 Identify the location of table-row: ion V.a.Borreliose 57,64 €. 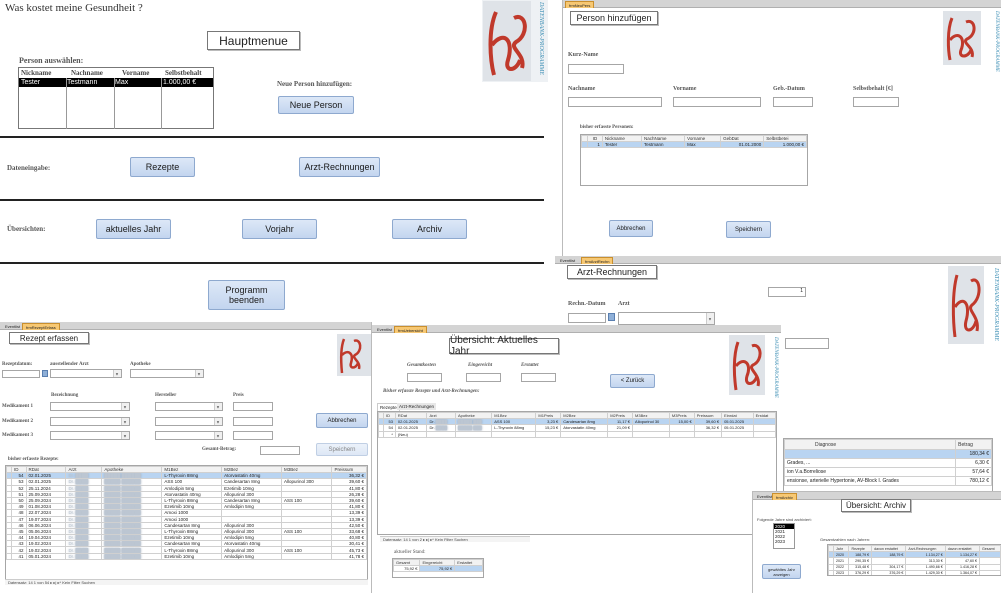
(888, 472).